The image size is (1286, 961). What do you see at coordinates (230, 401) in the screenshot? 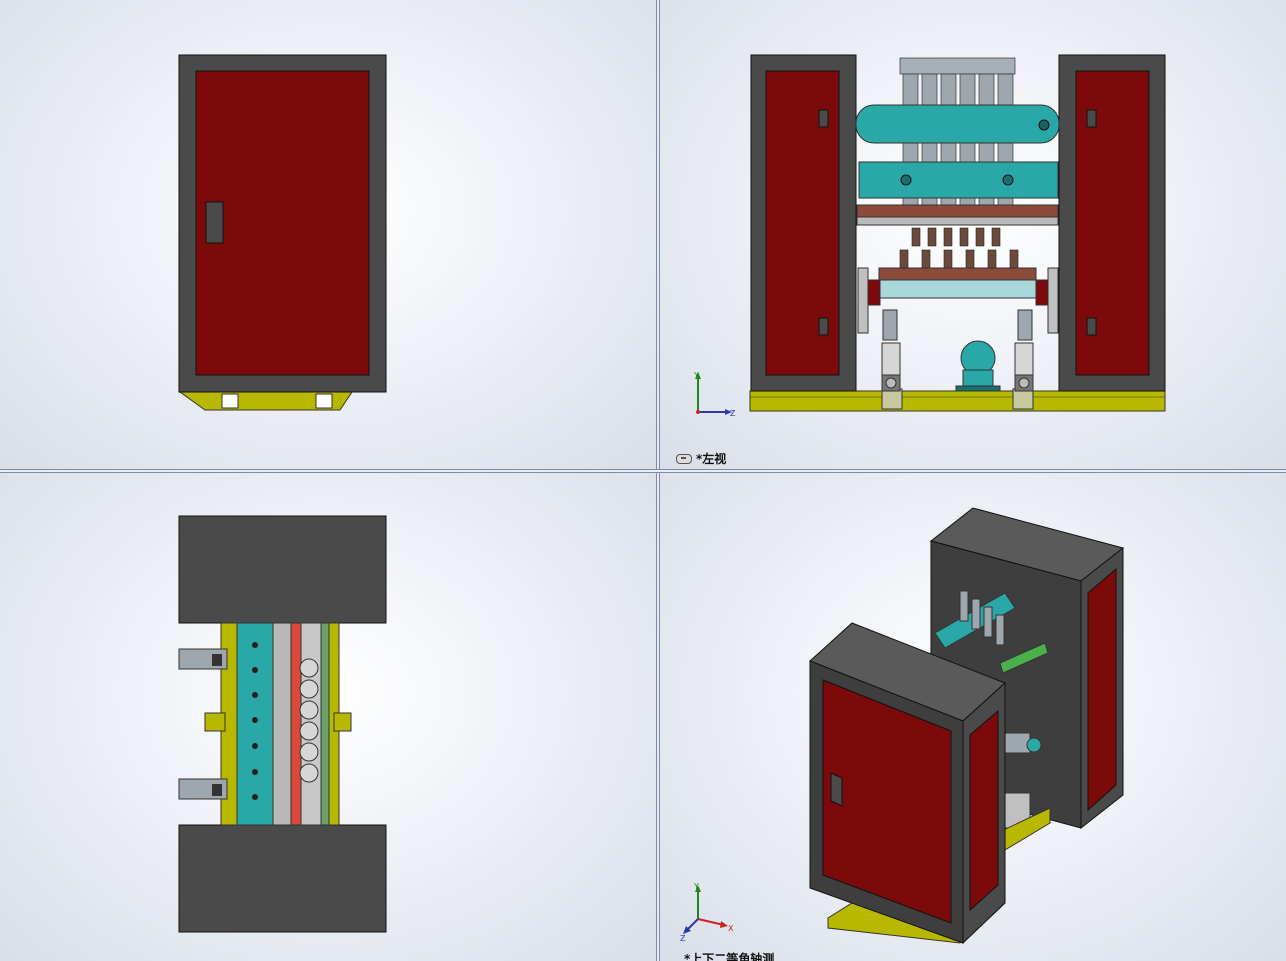
I see `base-foot-cutout-left` at bounding box center [230, 401].